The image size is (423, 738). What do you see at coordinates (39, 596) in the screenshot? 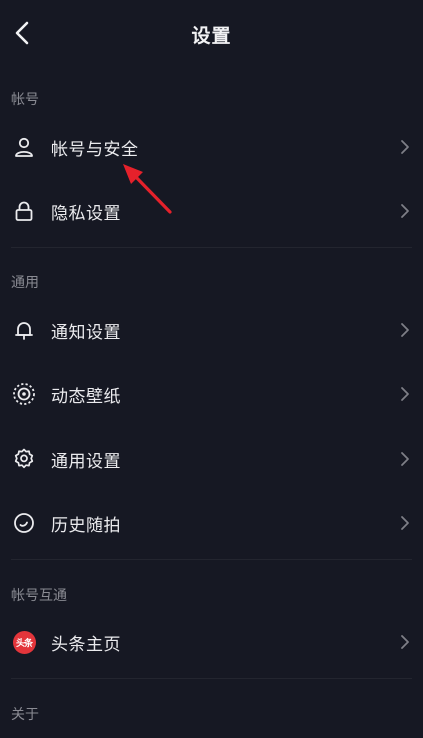
I see `section-label-linked-accounts: 帐号互通` at bounding box center [39, 596].